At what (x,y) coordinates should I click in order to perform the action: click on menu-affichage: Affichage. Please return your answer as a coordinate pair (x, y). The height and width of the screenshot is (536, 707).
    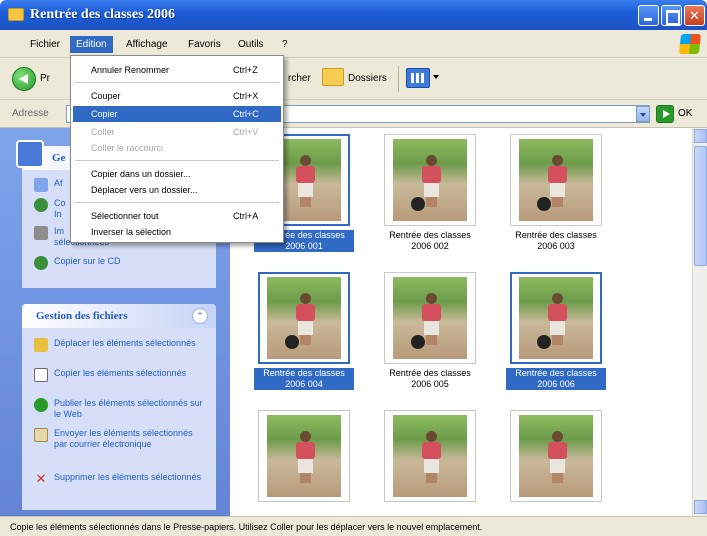
    Looking at the image, I should click on (147, 44).